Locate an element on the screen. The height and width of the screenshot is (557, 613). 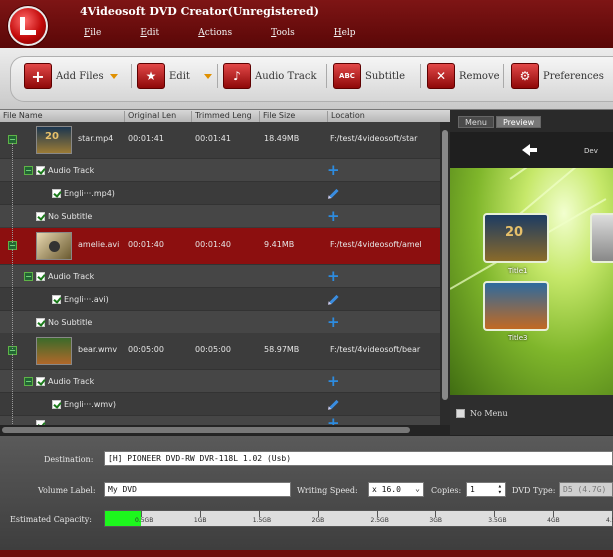
edit-effects-icon: ★ is located at coordinates (151, 76).